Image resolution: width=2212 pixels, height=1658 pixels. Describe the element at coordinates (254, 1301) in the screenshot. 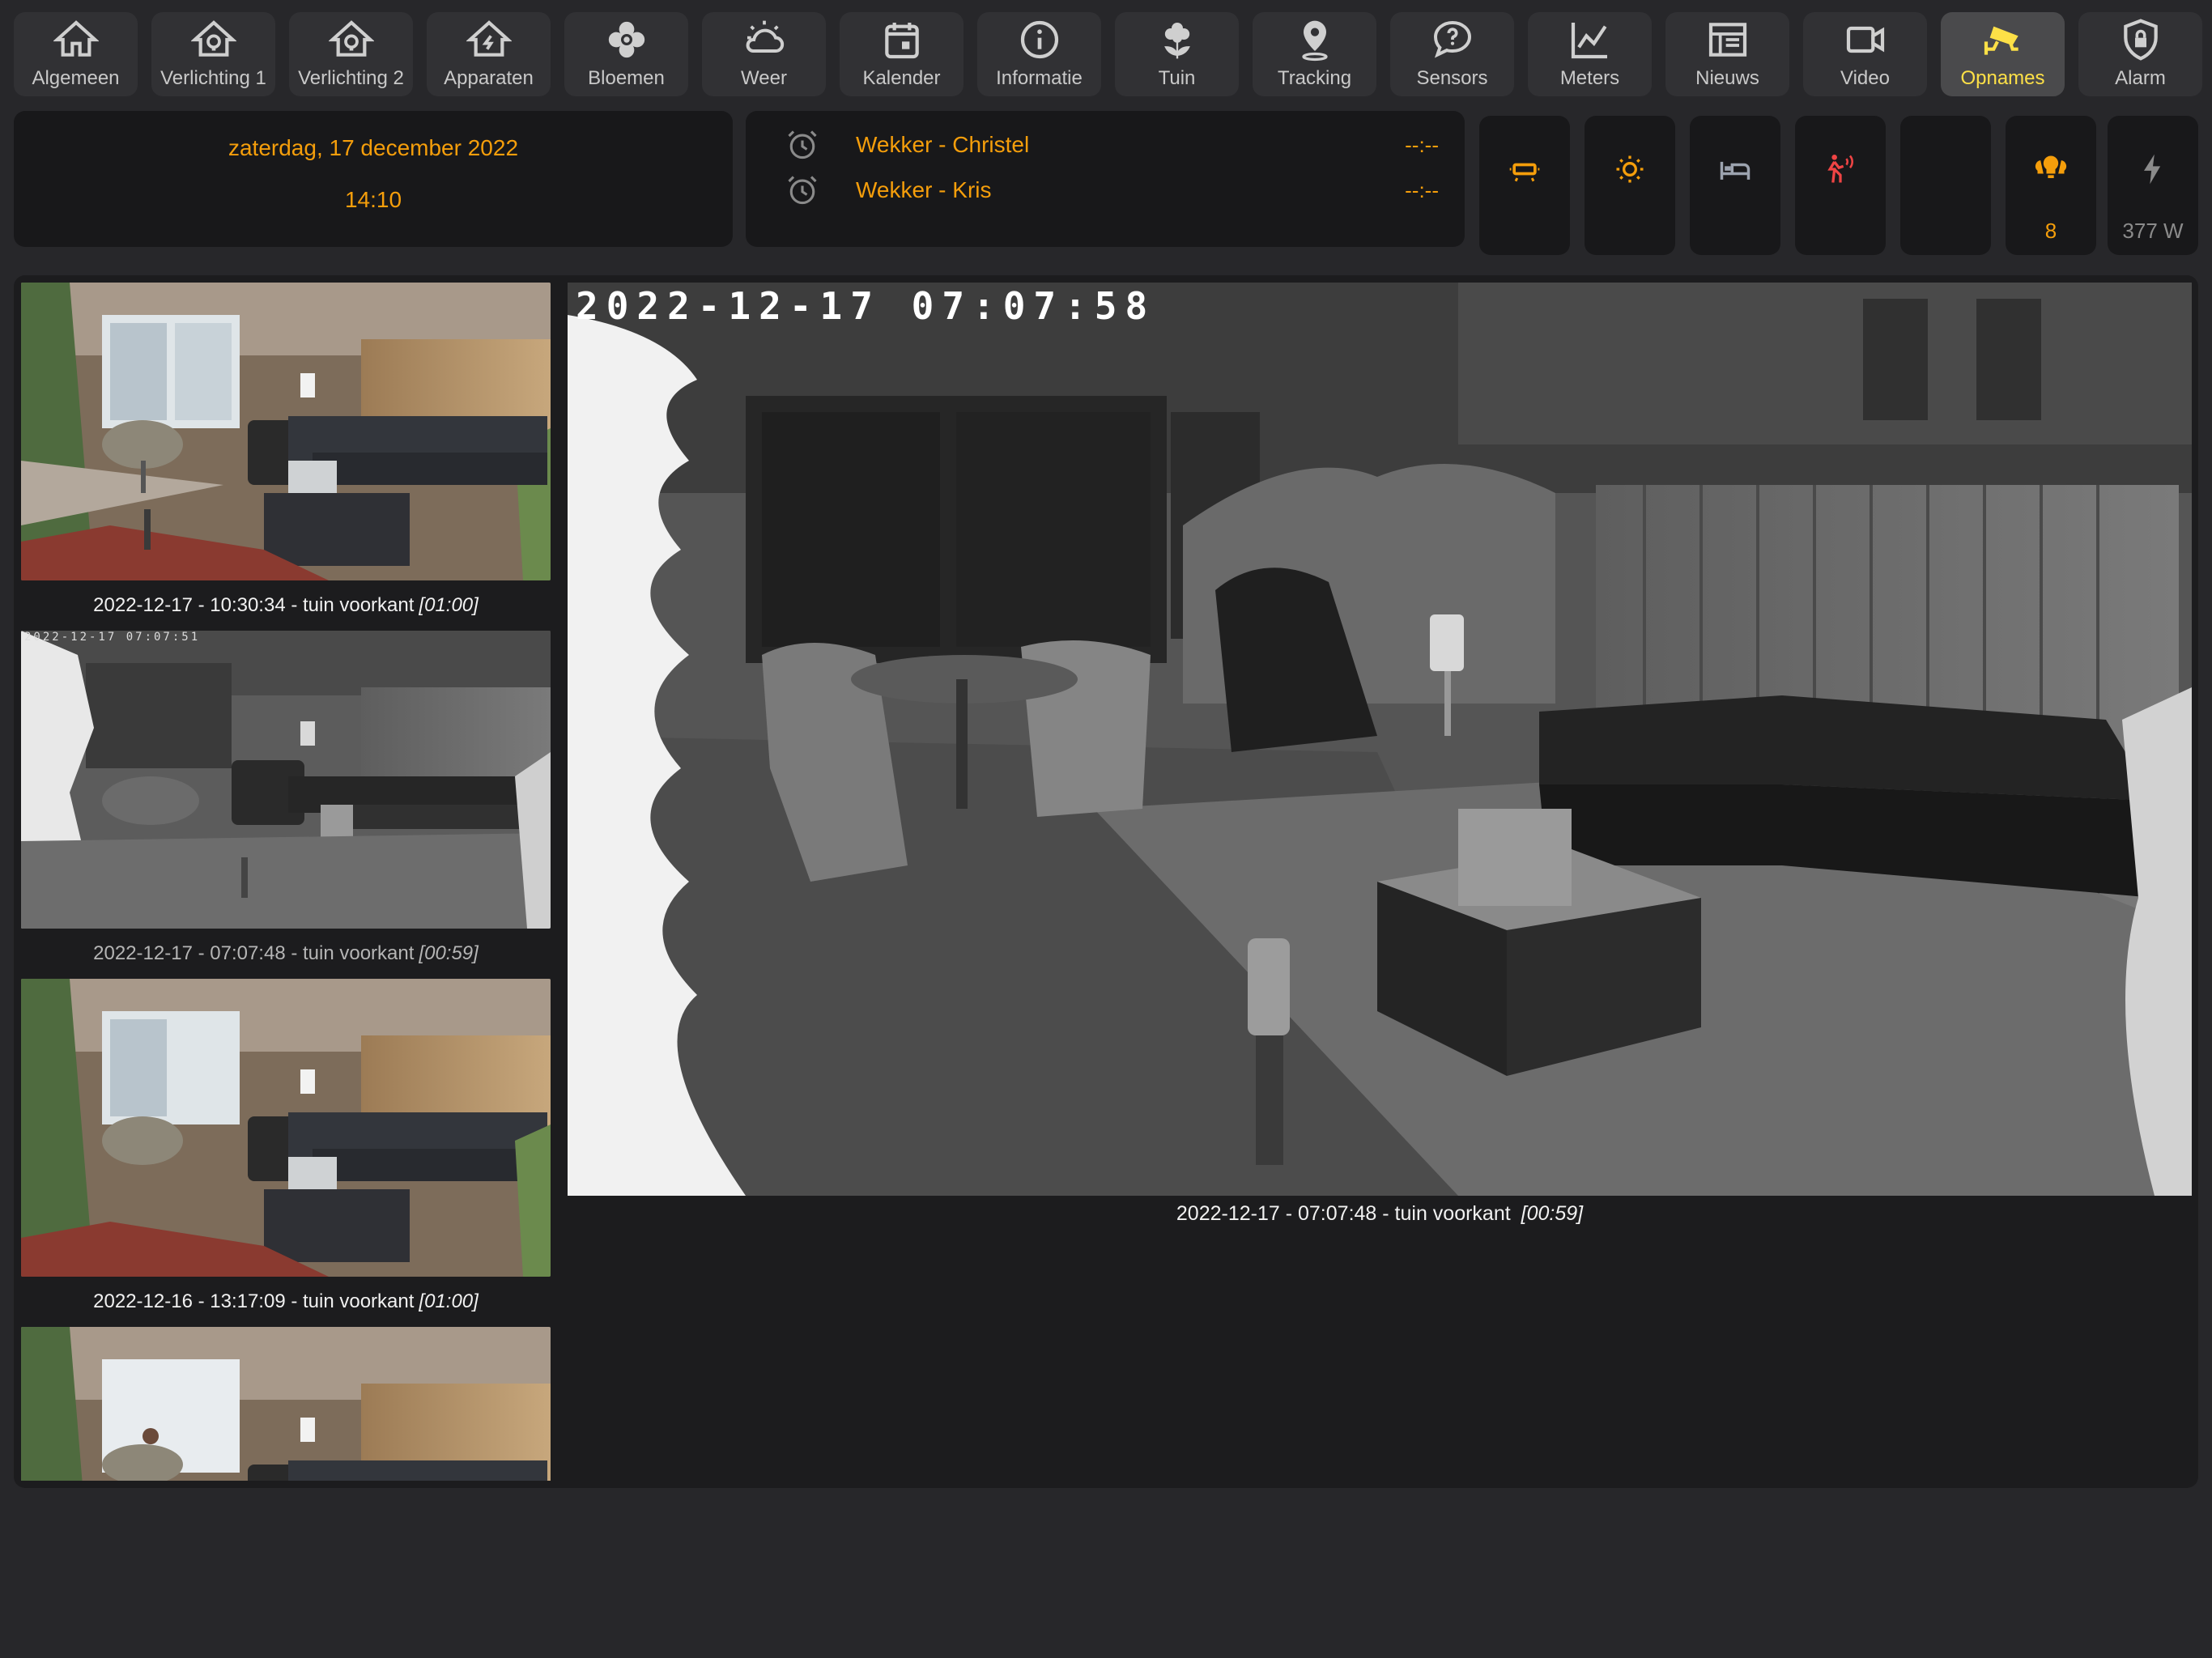

I see `recording-title: 2022-12-16 - 13:17:09 - tuin voorkant` at that location.